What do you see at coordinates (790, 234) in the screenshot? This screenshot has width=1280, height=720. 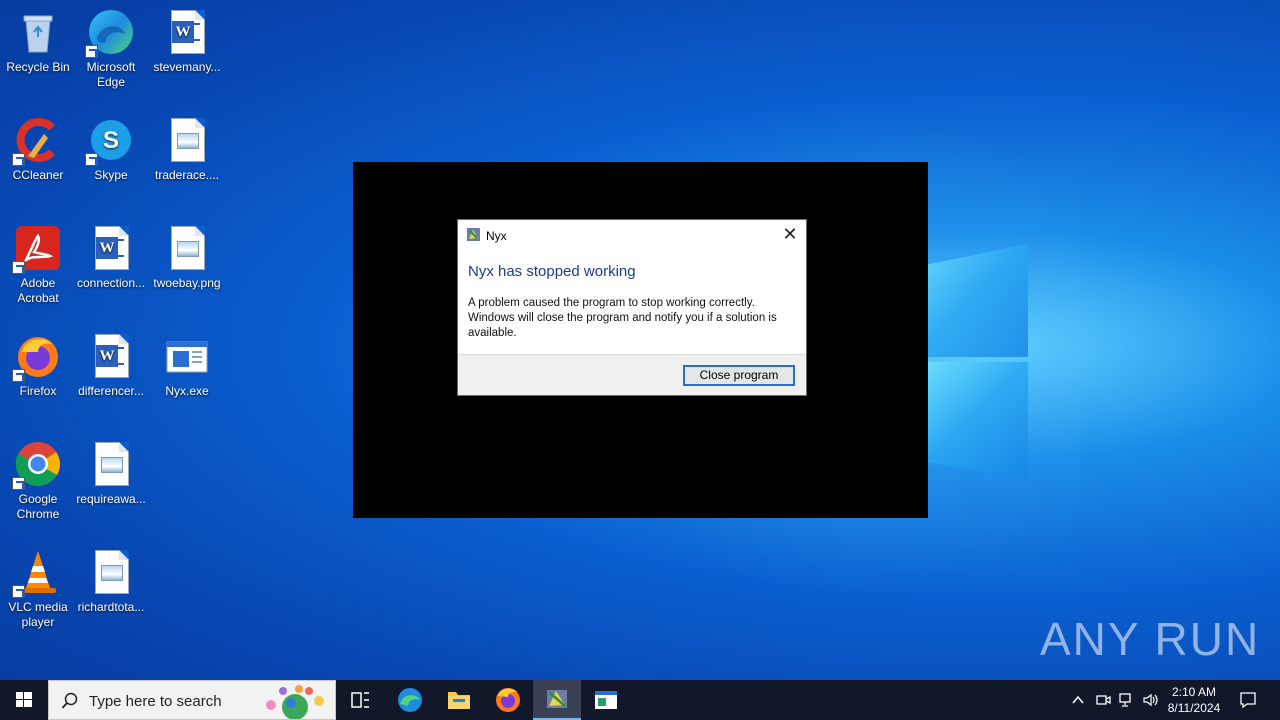 I see `close-icon: ✕` at bounding box center [790, 234].